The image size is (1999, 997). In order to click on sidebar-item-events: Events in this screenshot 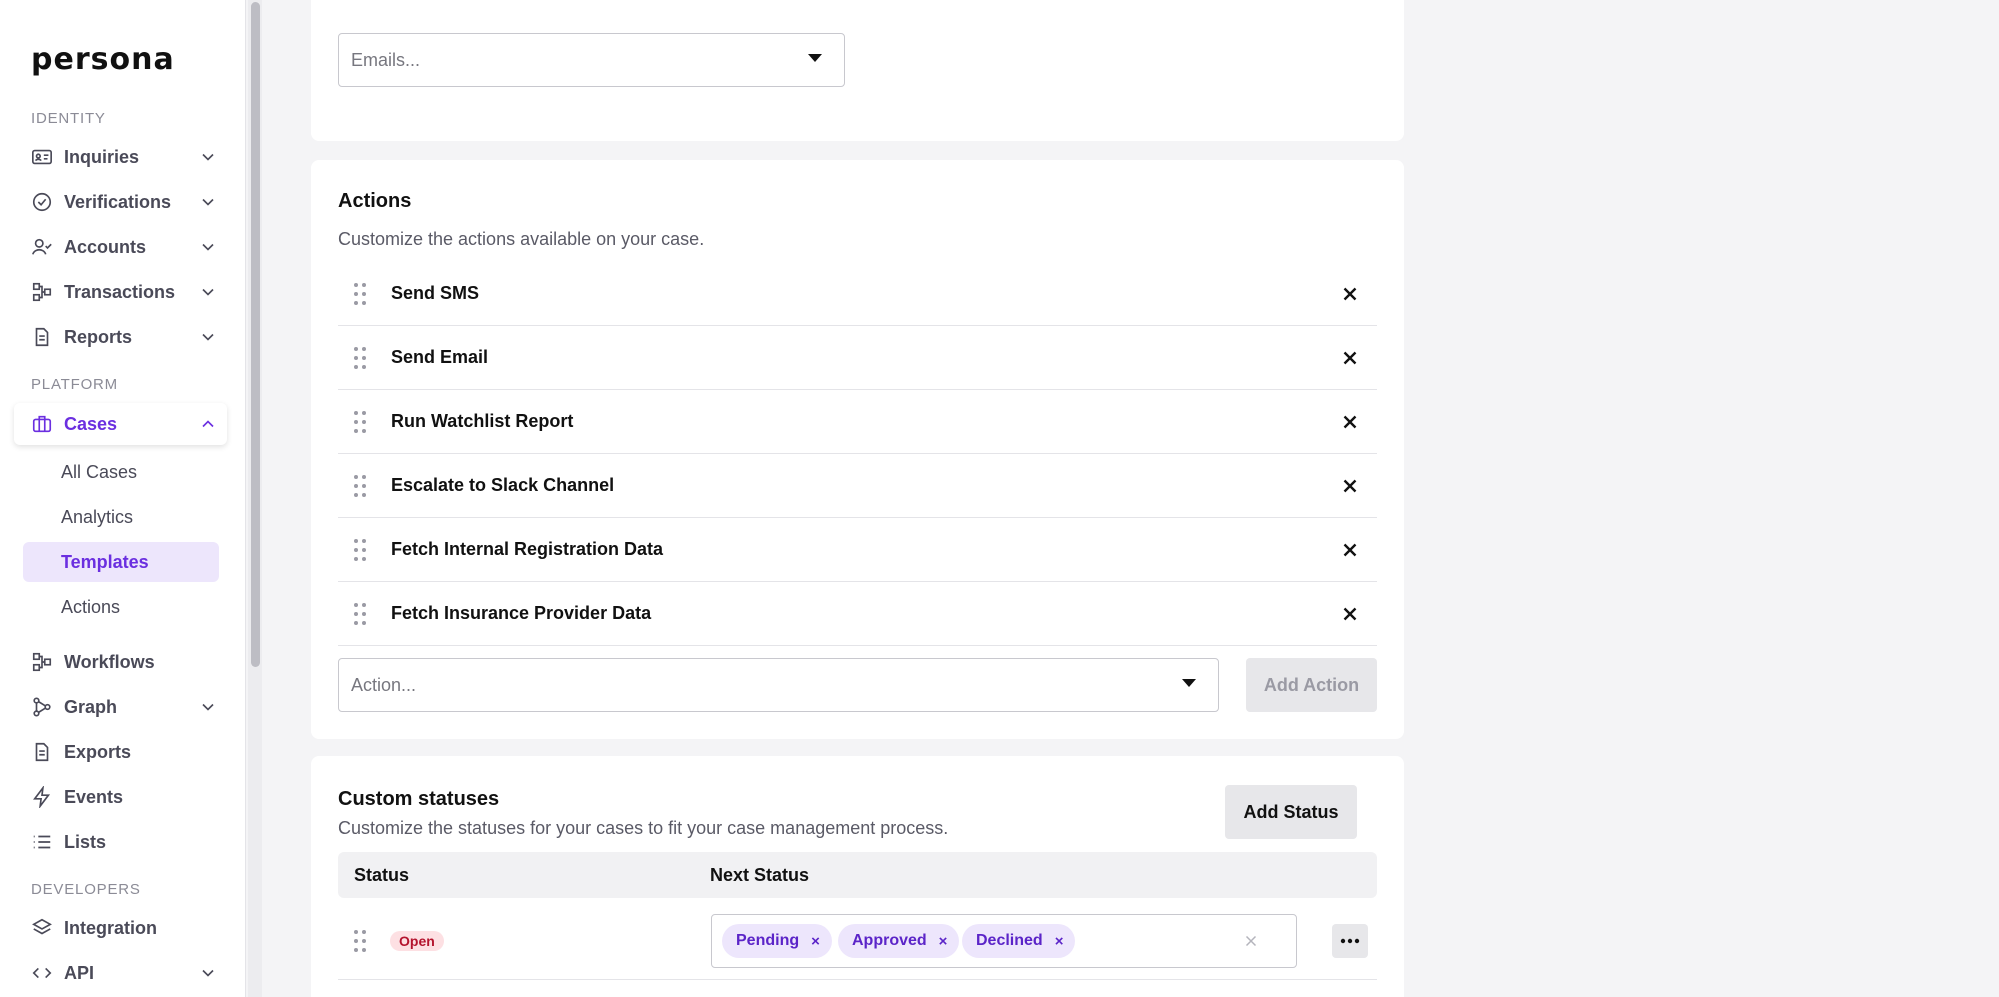, I will do `click(120, 797)`.